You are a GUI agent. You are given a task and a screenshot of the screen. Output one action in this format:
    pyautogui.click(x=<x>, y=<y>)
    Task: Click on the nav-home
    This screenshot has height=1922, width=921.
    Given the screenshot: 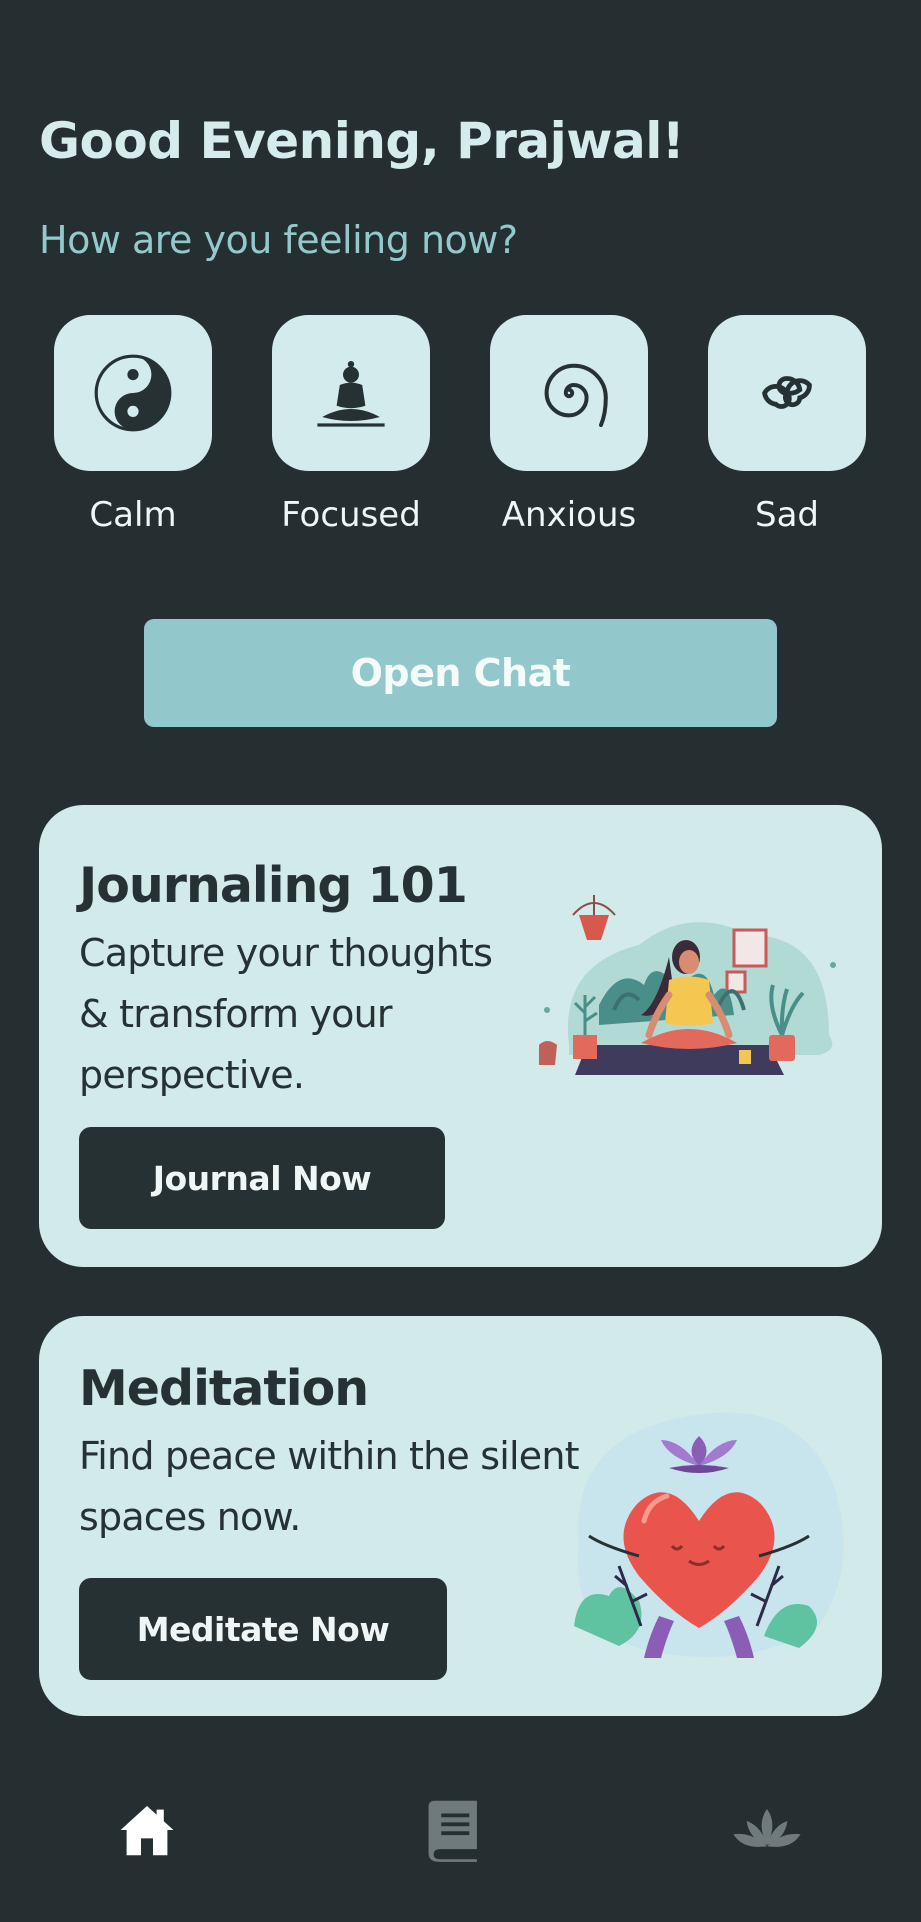 What is the action you would take?
    pyautogui.click(x=147, y=1830)
    